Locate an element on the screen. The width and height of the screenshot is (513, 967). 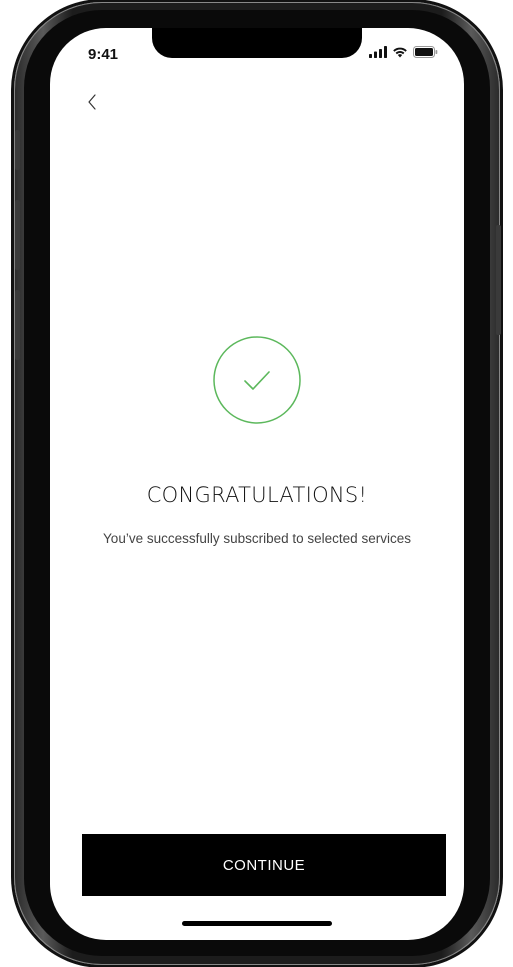
volume-down-button is located at coordinates (17, 325).